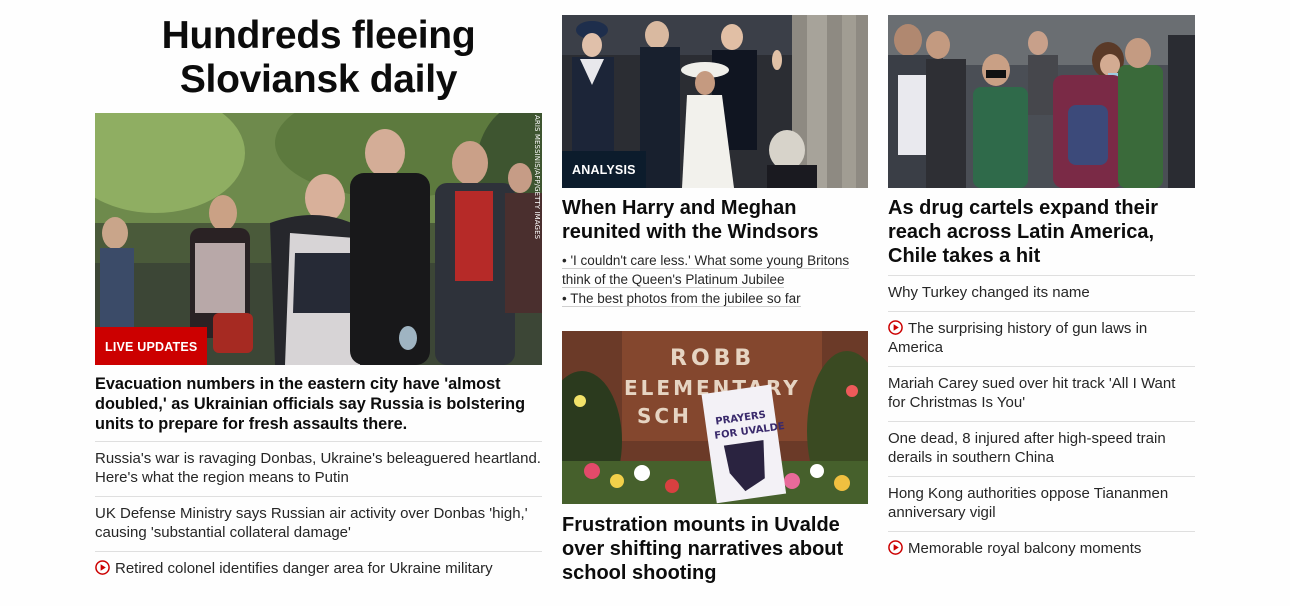 Image resolution: width=1290 pixels, height=606 pixels. Describe the element at coordinates (537, 177) in the screenshot. I see `photo-credit: ARIS MESSINIS/AFP/GETTY IMAGES` at that location.